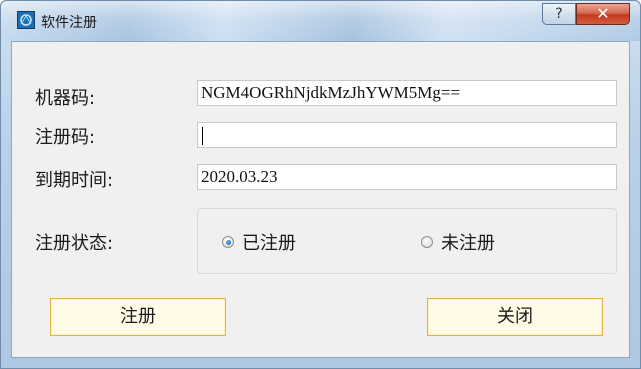  I want to click on status-label: 注册状态:, so click(74, 243).